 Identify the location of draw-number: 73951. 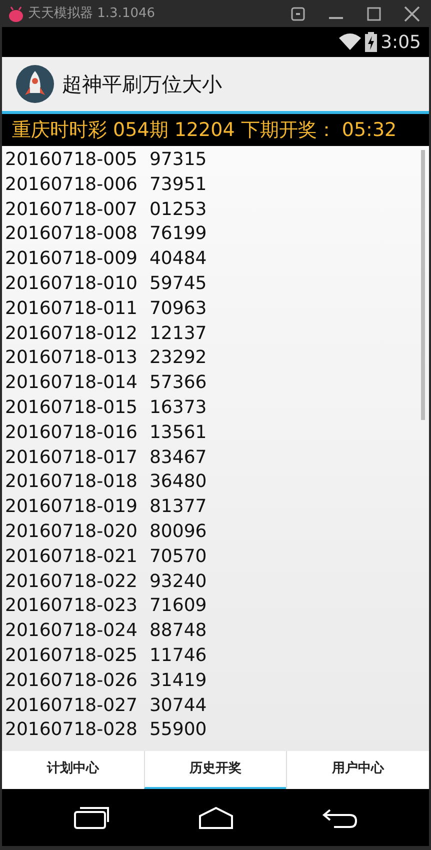
(178, 184).